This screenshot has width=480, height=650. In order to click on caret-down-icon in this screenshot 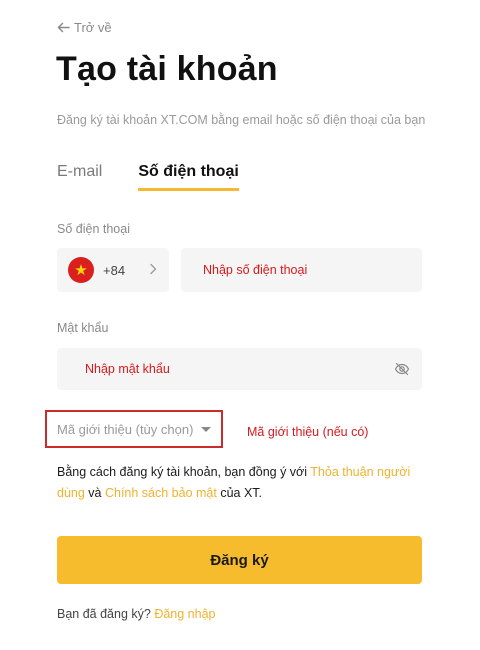, I will do `click(206, 429)`.